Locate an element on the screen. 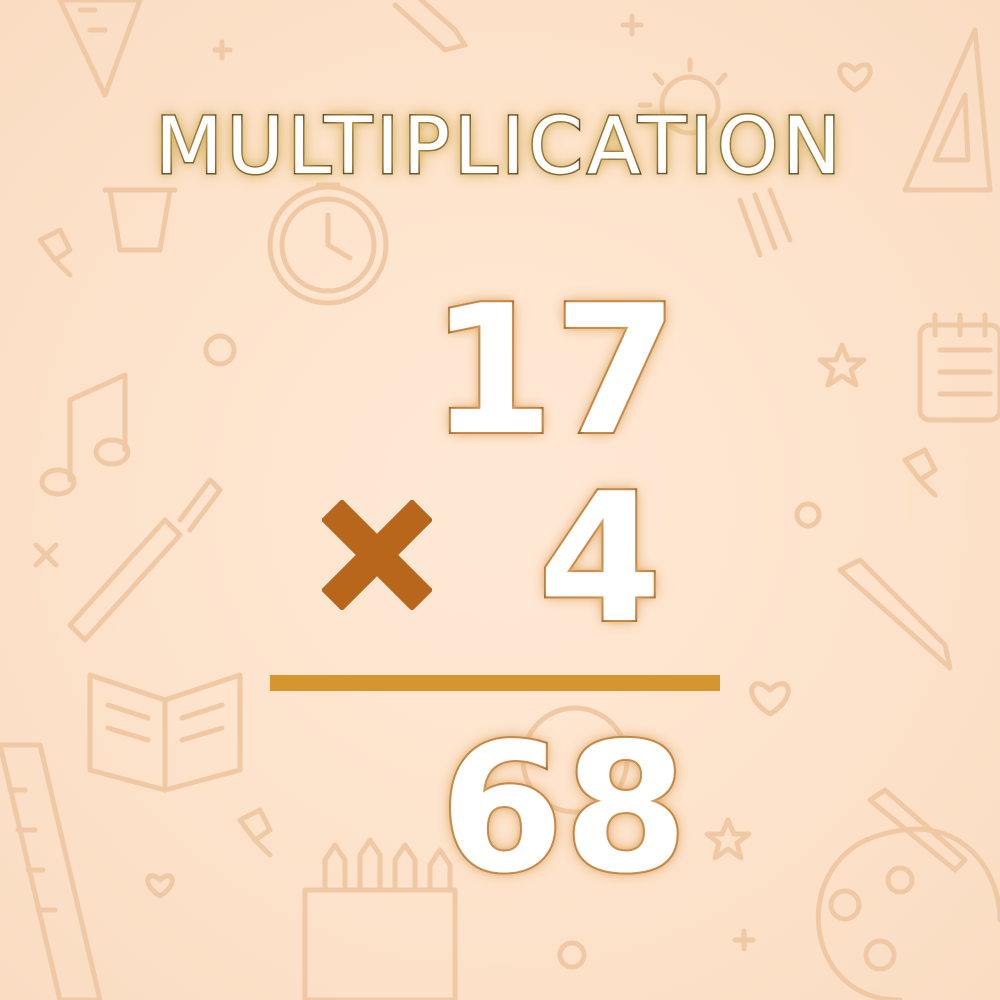  paint-palette-icon is located at coordinates (907, 893).